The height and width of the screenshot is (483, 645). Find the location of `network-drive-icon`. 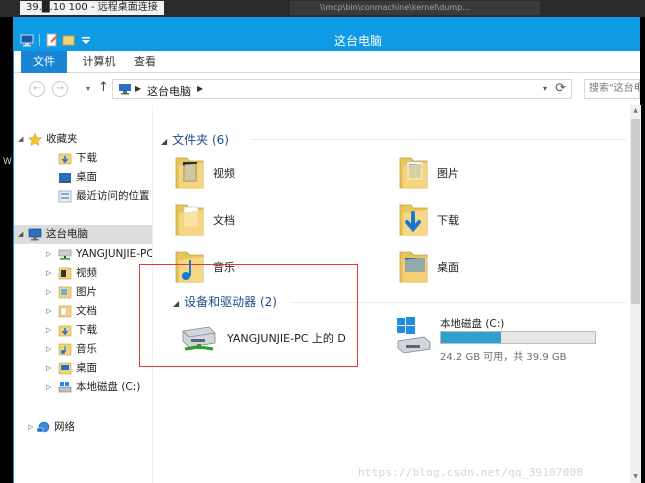

network-drive-icon is located at coordinates (197, 337).